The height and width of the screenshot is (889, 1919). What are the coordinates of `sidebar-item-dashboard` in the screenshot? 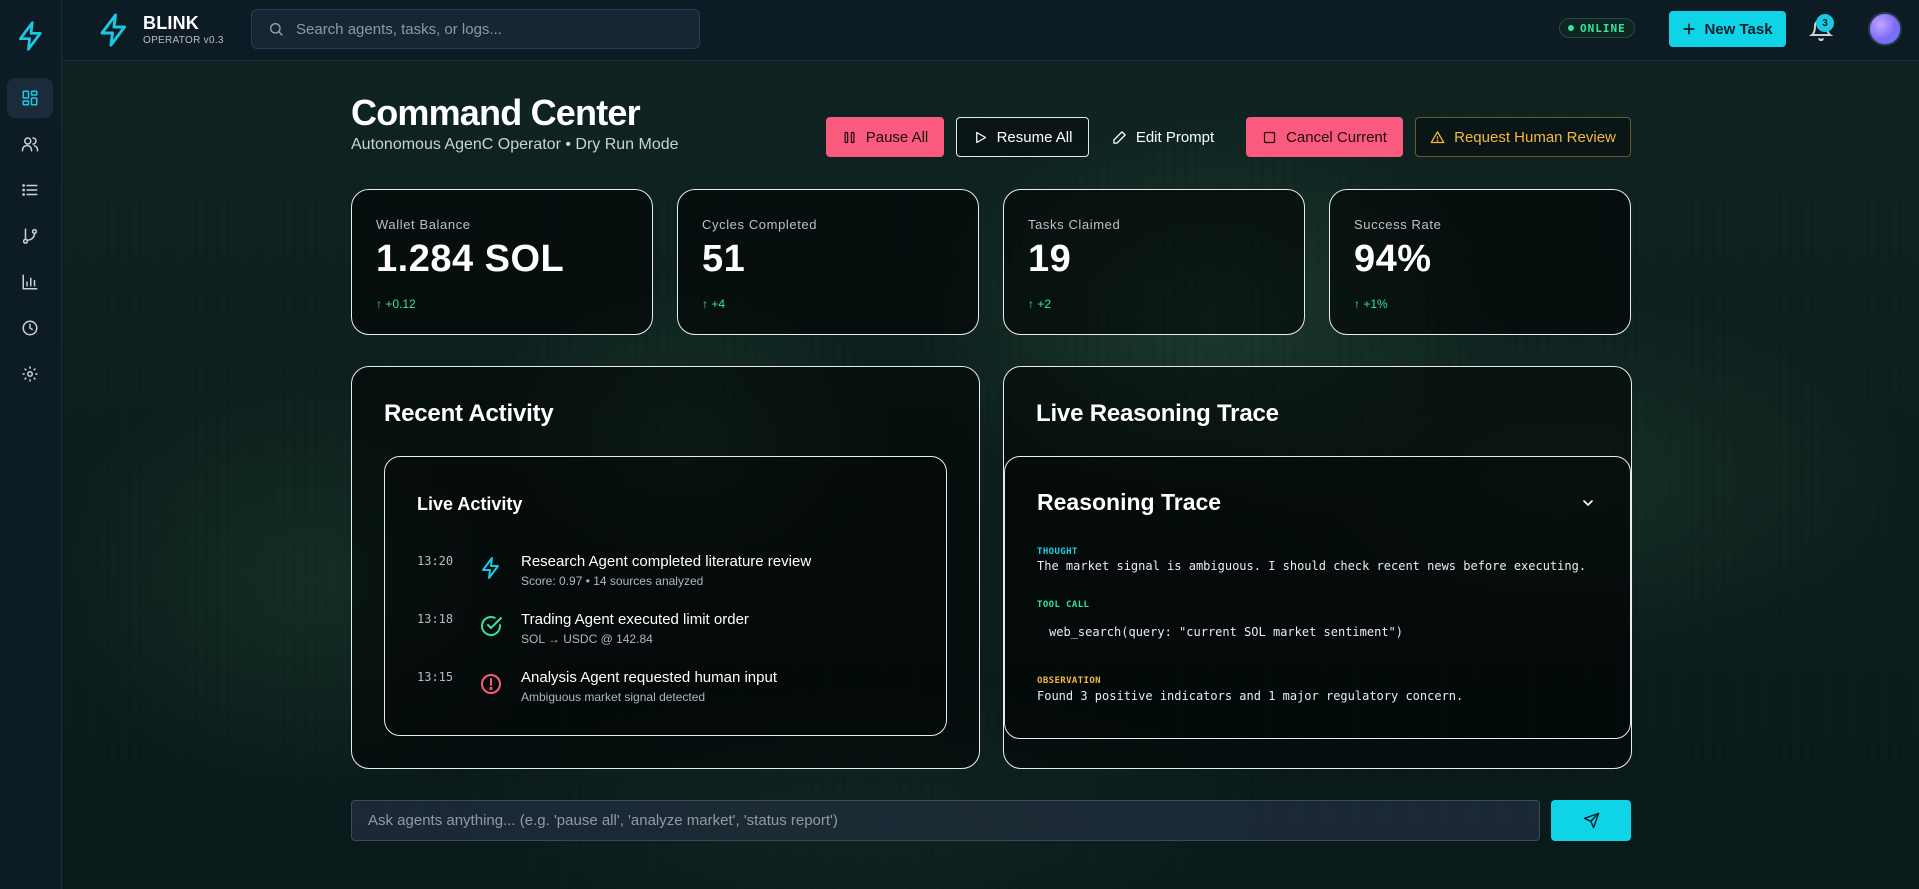 It's located at (30, 98).